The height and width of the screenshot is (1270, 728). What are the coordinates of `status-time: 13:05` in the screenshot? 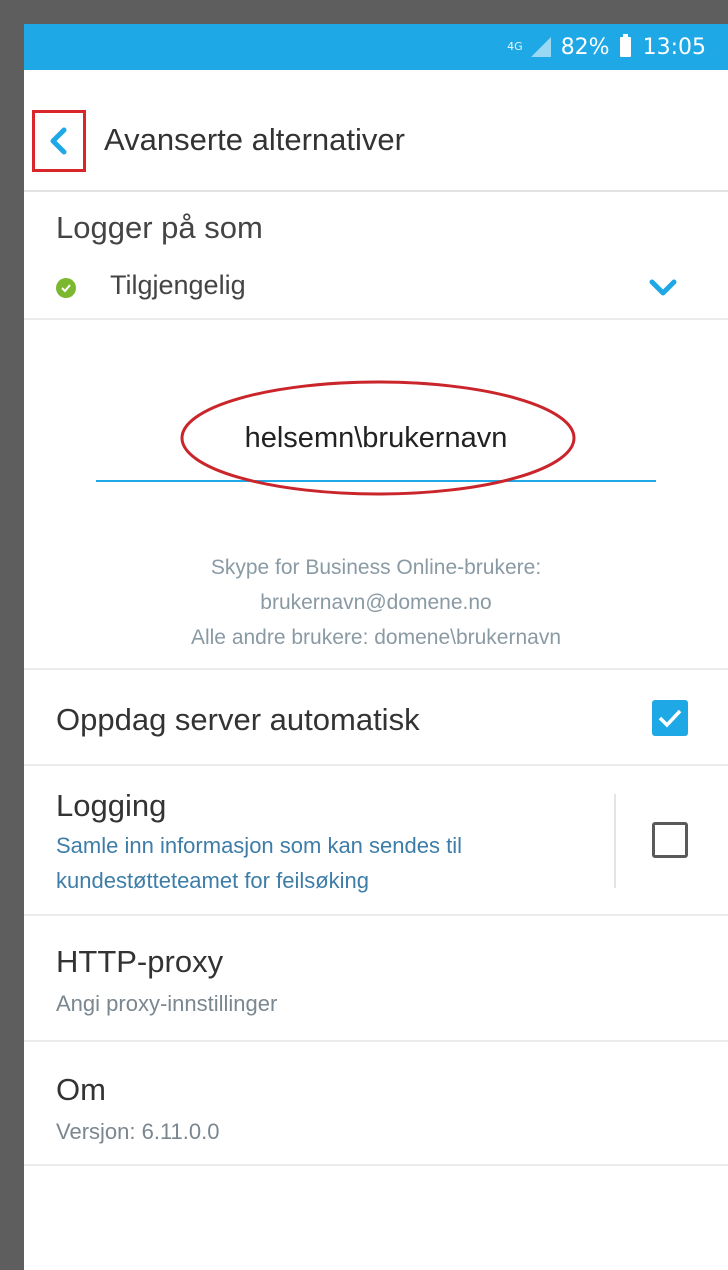 It's located at (674, 47).